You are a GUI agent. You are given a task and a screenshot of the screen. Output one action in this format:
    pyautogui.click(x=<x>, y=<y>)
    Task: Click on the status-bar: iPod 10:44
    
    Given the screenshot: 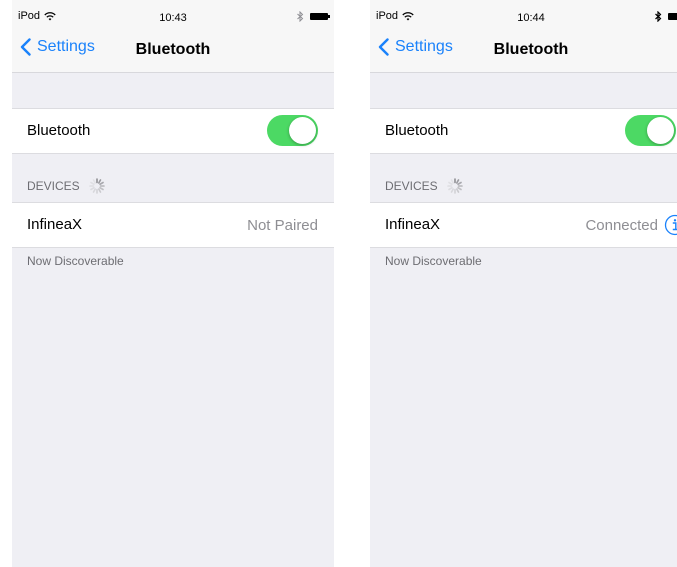 What is the action you would take?
    pyautogui.click(x=523, y=12)
    